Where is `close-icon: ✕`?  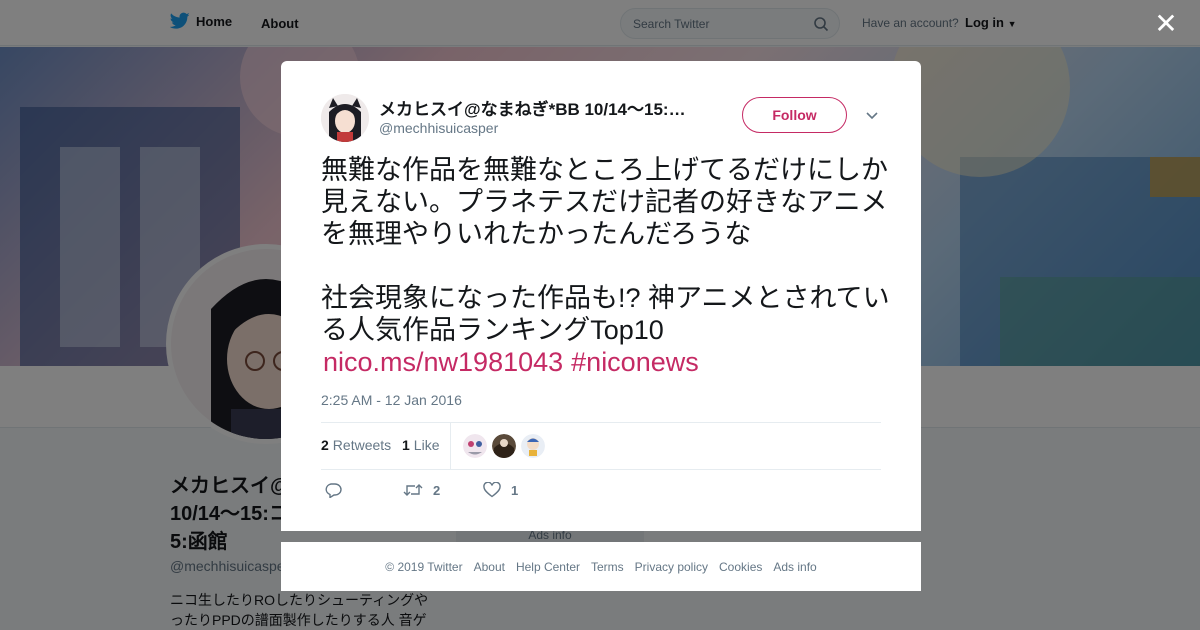
close-icon: ✕ is located at coordinates (1166, 24).